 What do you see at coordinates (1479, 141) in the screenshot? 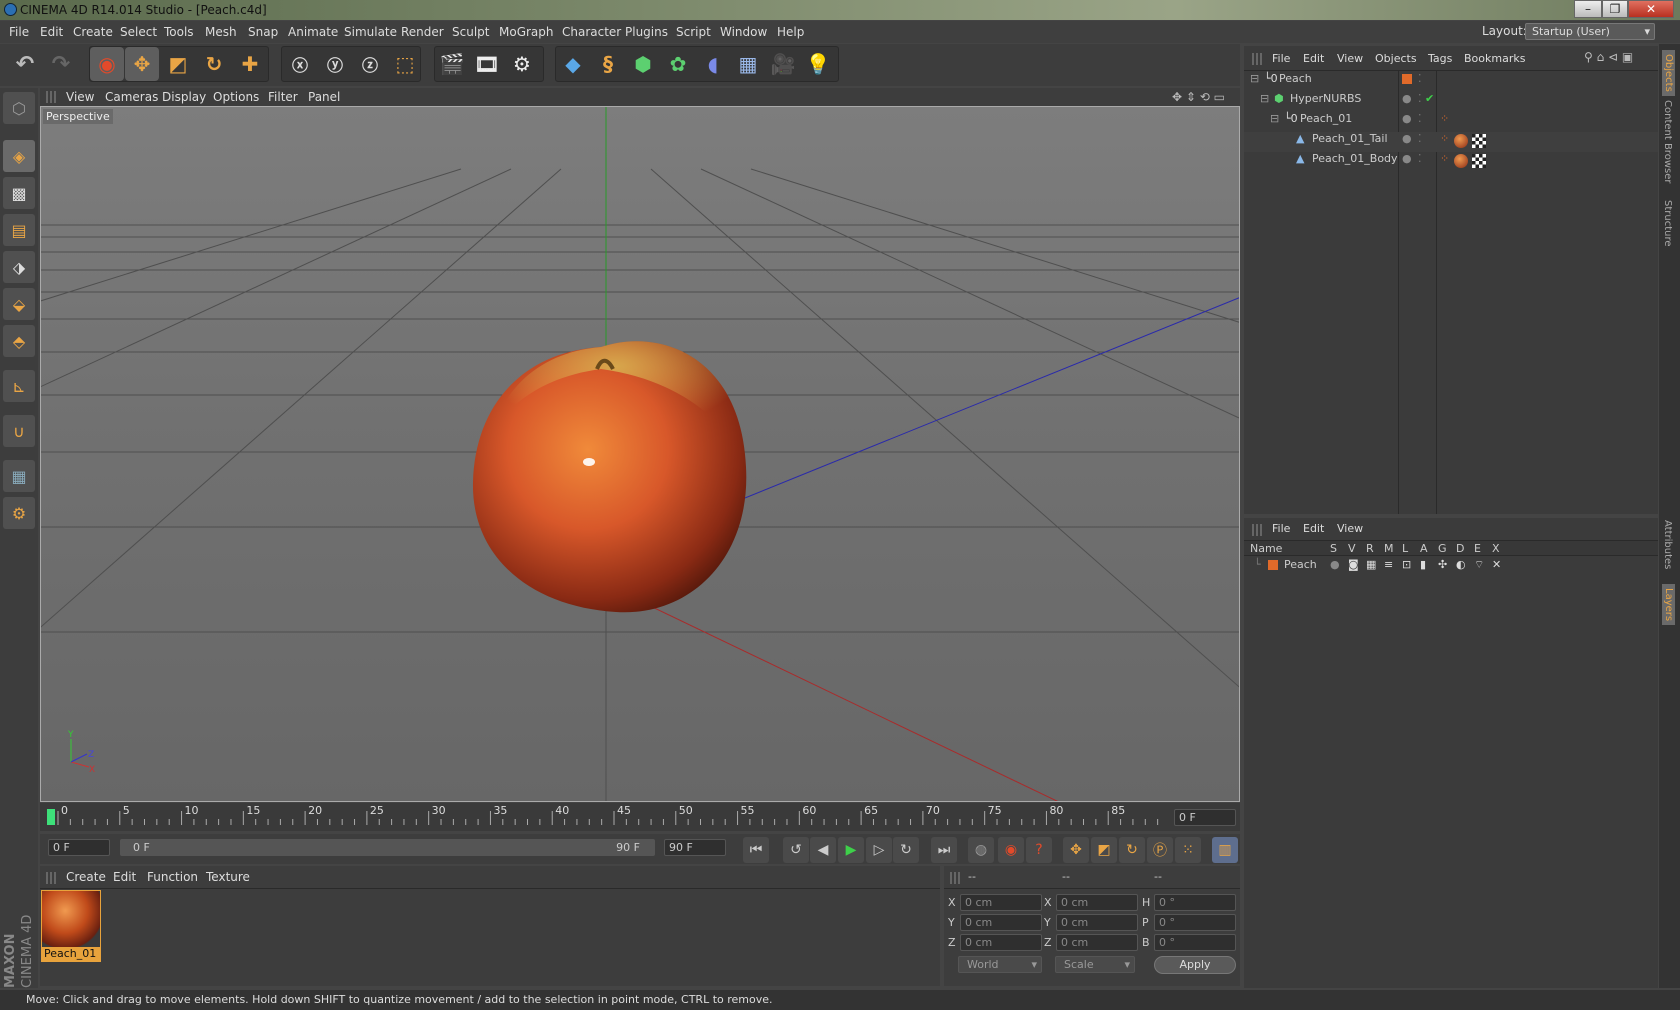
I see `uvw-tag-icon` at bounding box center [1479, 141].